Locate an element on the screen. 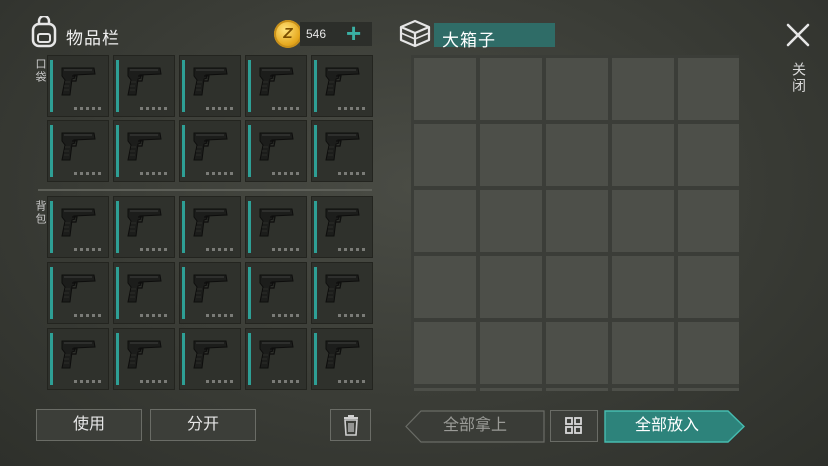 The image size is (828, 466). section-divider is located at coordinates (205, 190).